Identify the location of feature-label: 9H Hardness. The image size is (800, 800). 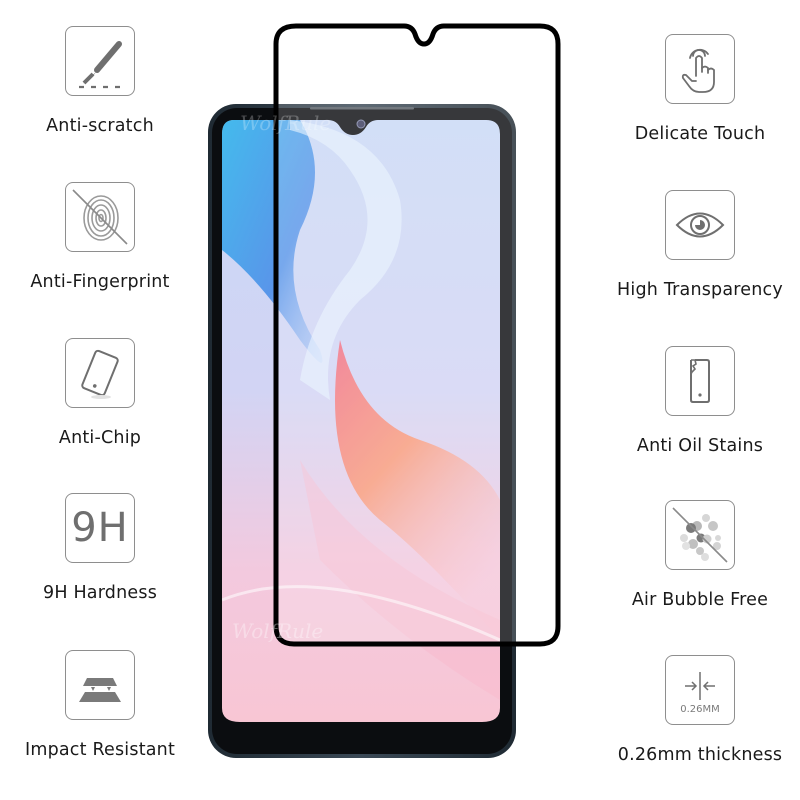
(100, 593).